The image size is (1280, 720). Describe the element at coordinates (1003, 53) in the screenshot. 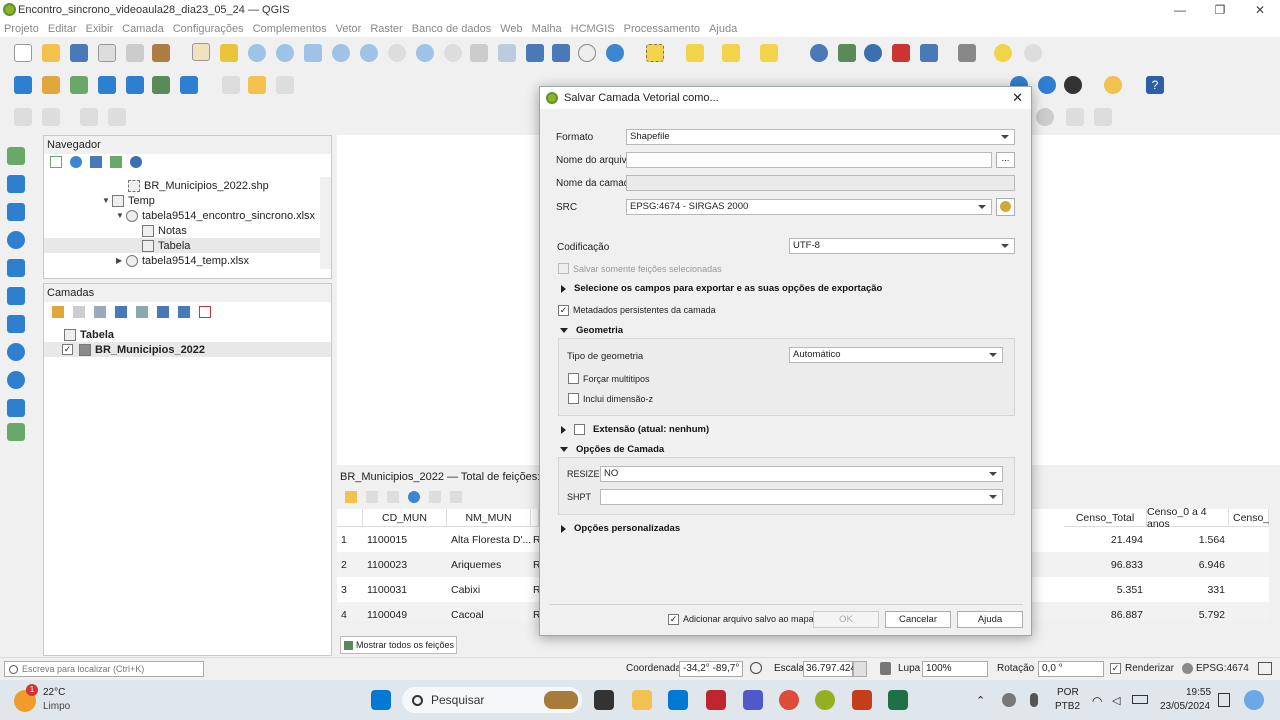

I see `map-tips-icon` at that location.